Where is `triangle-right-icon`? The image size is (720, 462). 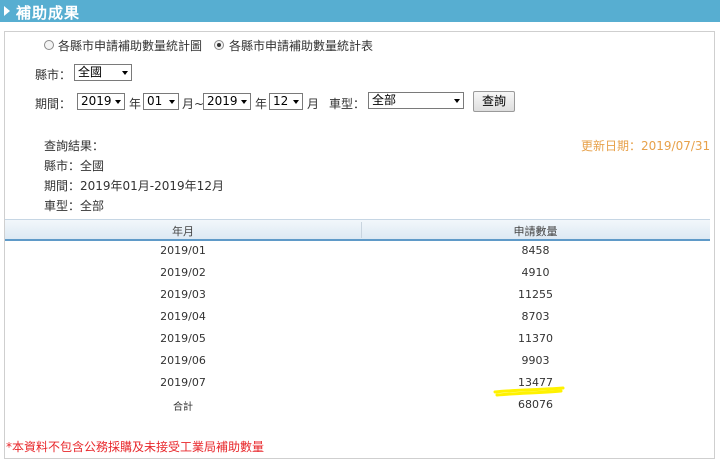 triangle-right-icon is located at coordinates (7, 11).